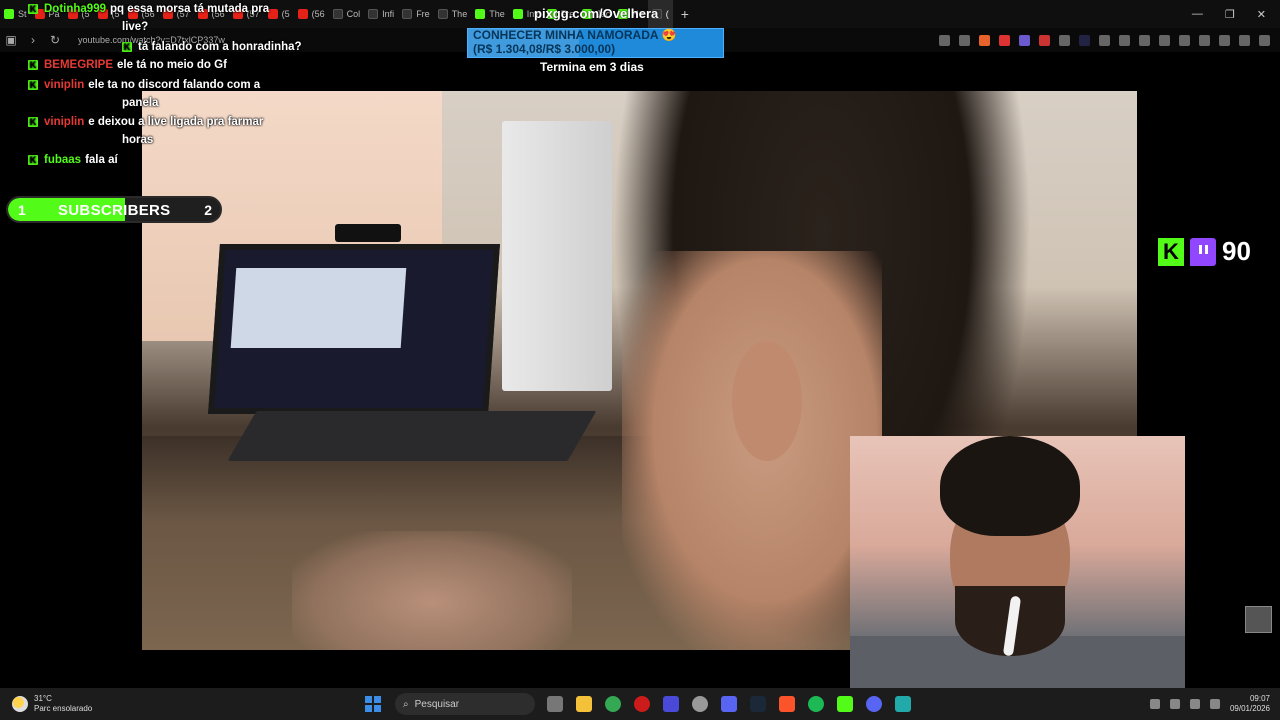 Image resolution: width=1280 pixels, height=720 pixels. I want to click on kick-favicon-icon, so click(517, 14).